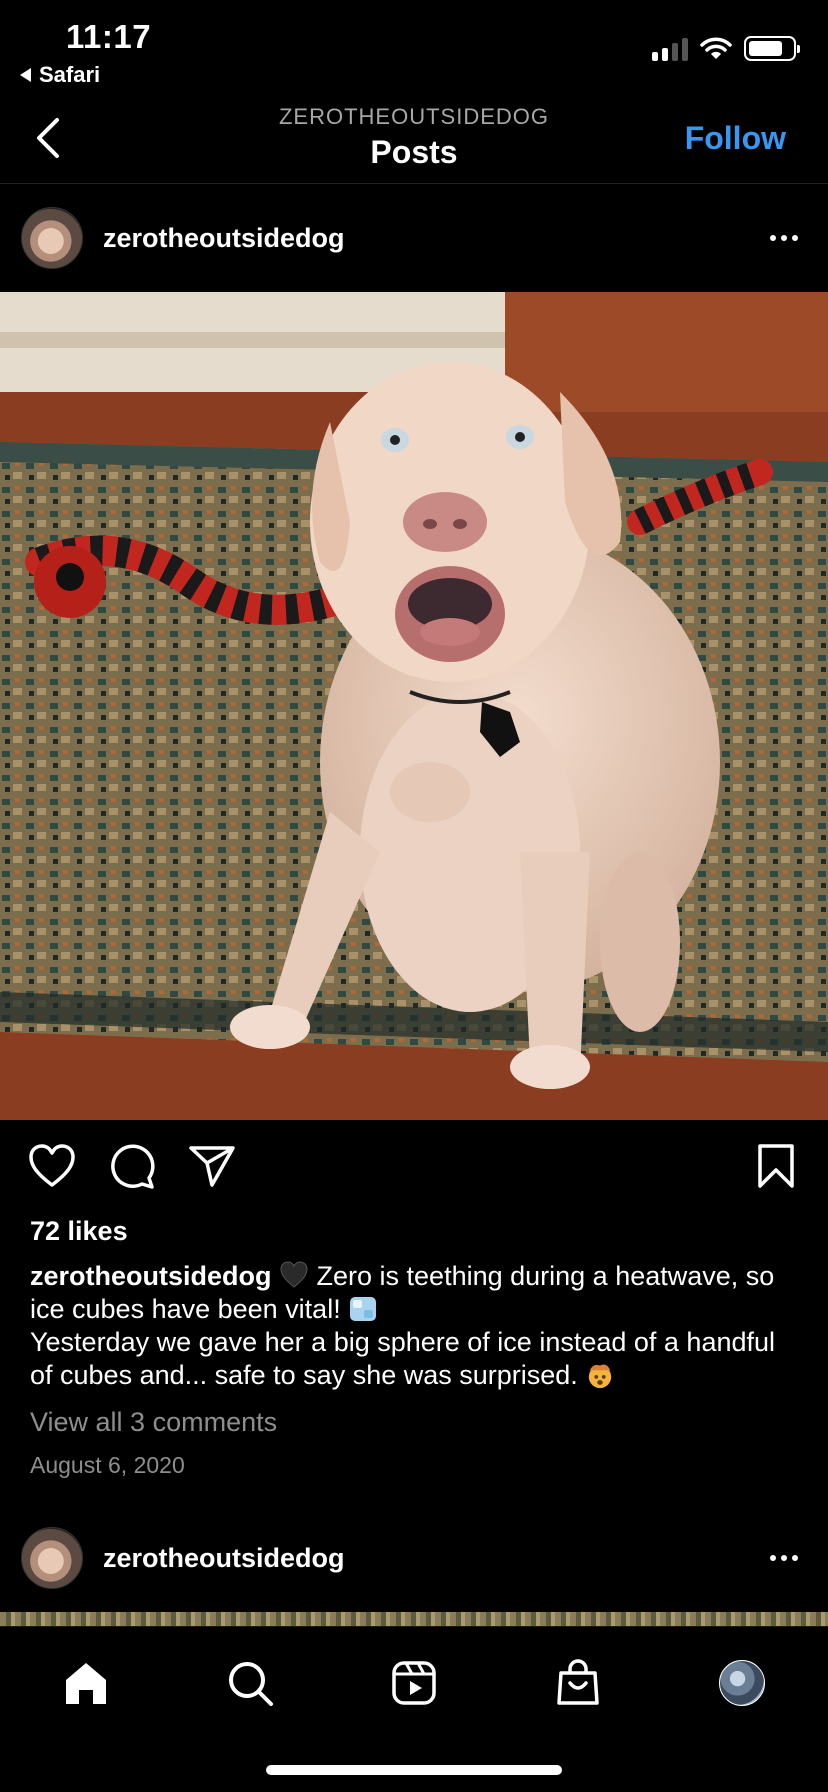 The height and width of the screenshot is (1792, 828). Describe the element at coordinates (414, 46) in the screenshot. I see `status-bar: 11:17 Safari` at that location.